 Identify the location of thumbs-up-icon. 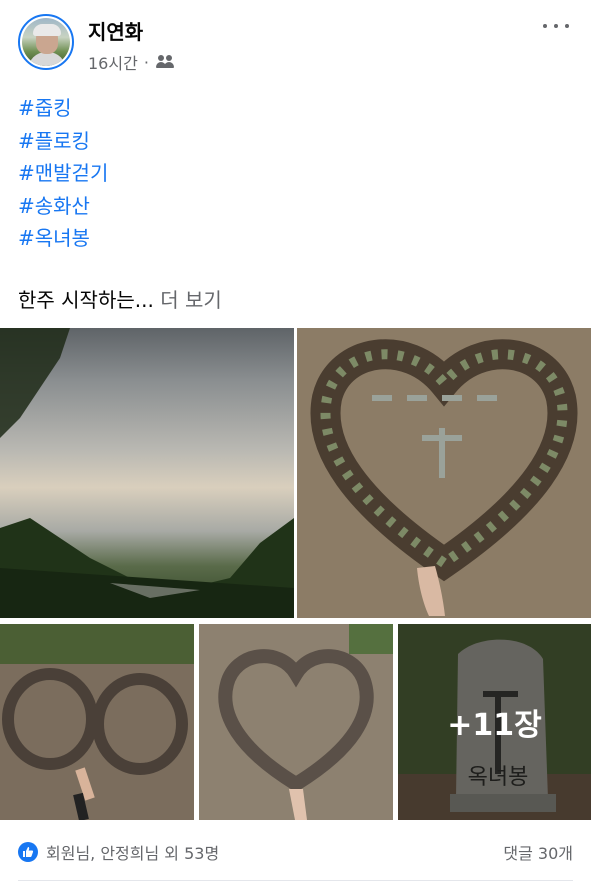
(28, 852).